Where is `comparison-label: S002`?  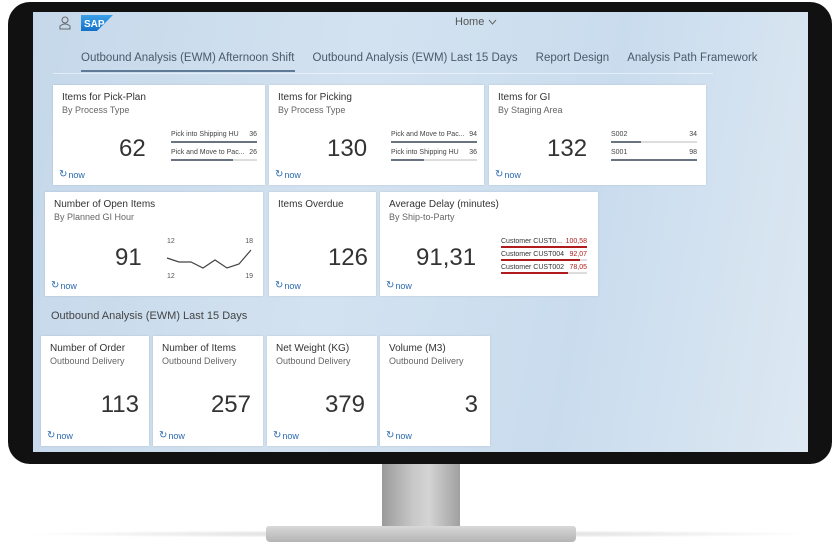 comparison-label: S002 is located at coordinates (619, 134).